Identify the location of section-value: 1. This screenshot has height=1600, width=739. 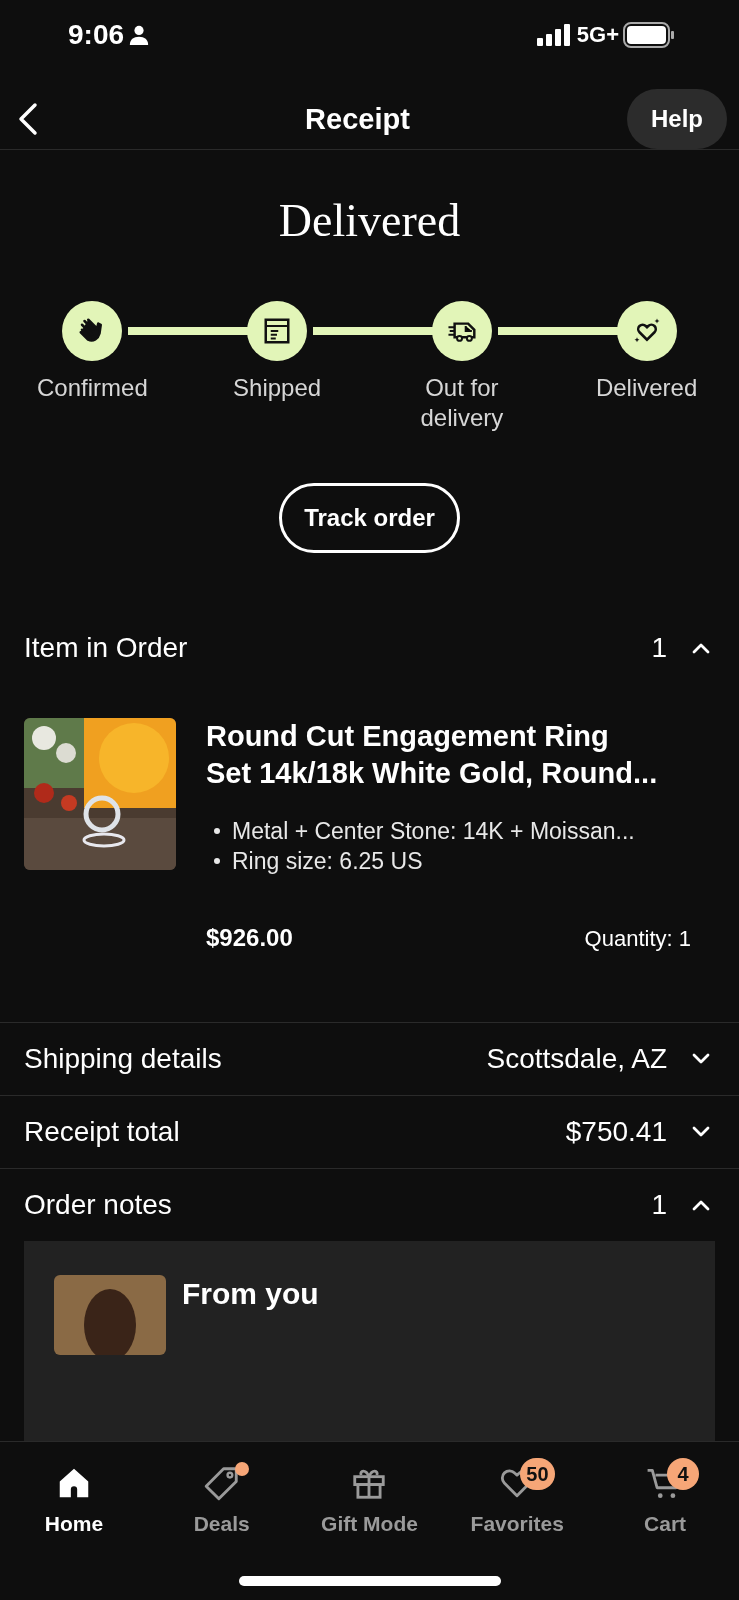
(659, 1204).